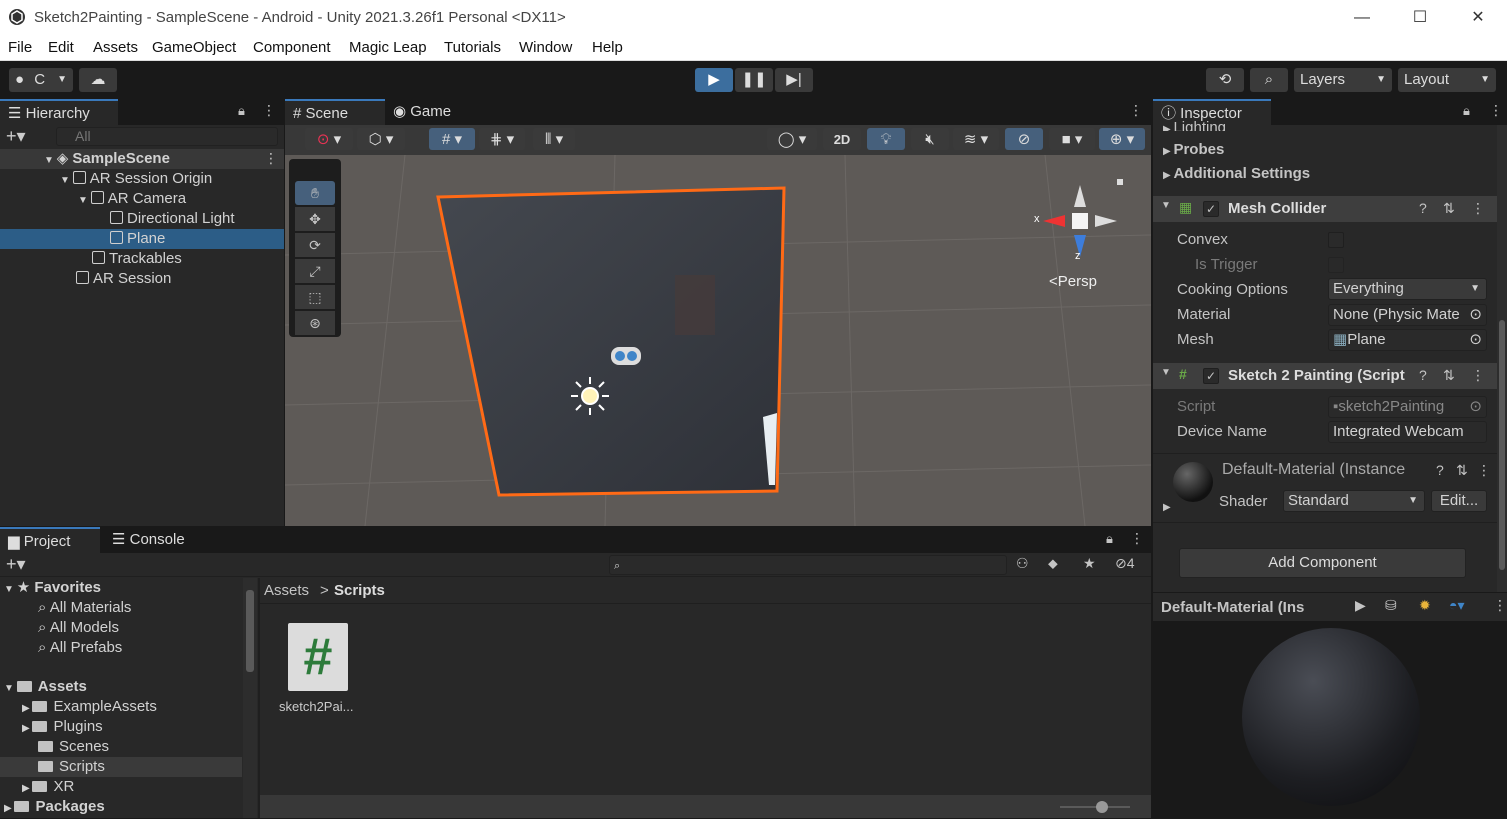 This screenshot has height=819, width=1507. I want to click on section-additional-settings: ▶ Additional Settings, so click(1236, 173).